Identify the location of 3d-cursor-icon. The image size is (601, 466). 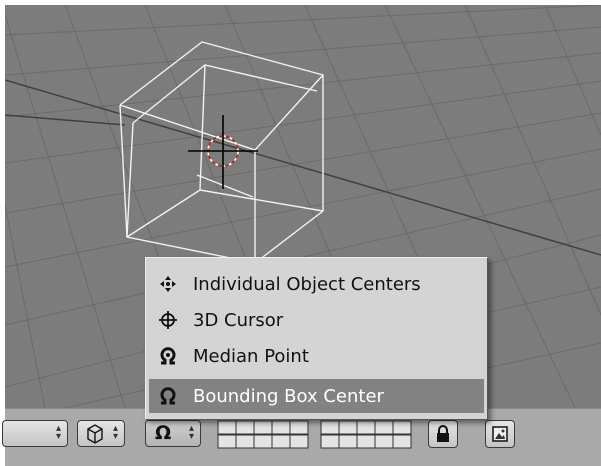
(168, 320).